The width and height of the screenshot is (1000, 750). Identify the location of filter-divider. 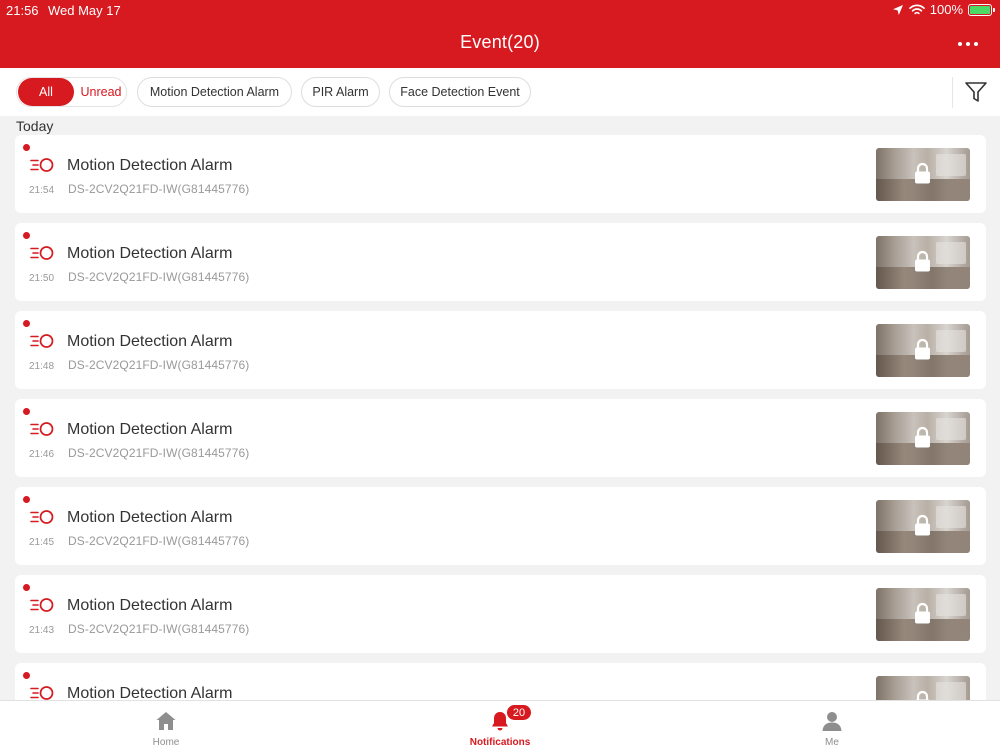
(952, 92).